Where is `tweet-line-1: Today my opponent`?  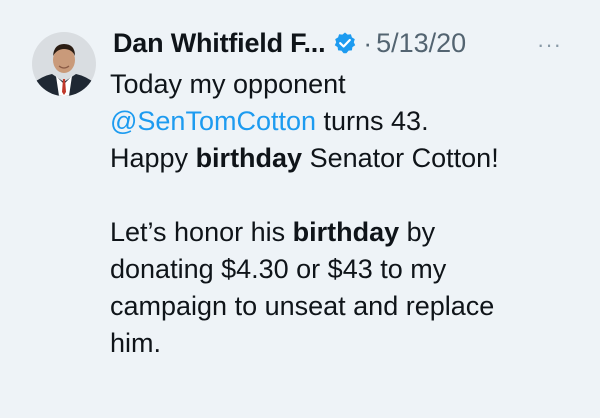 tweet-line-1: Today my opponent is located at coordinates (345, 84).